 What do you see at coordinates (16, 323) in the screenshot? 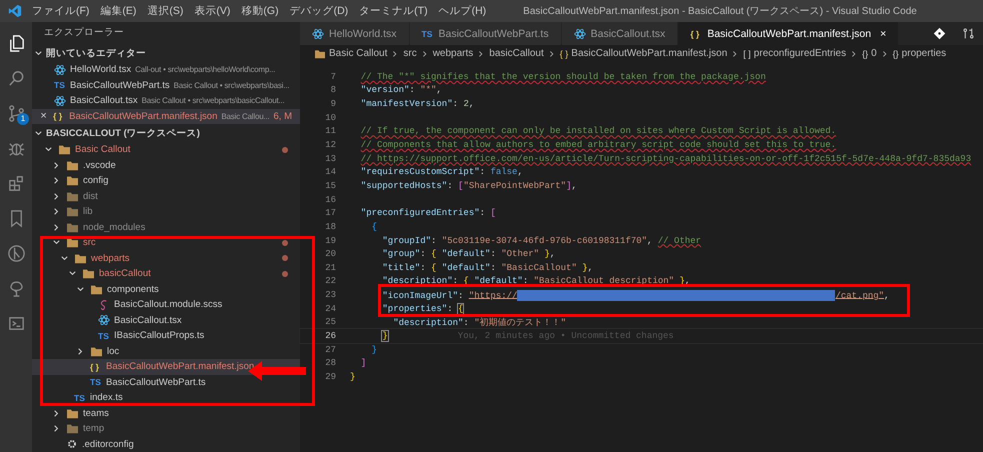
I see `terminal-icon` at bounding box center [16, 323].